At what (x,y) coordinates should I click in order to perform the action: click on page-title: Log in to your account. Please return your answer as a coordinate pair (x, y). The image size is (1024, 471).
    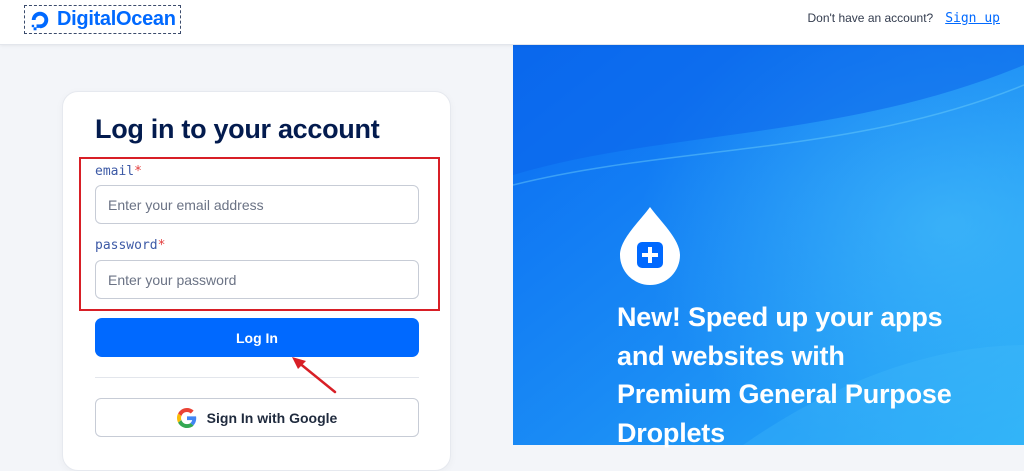
    Looking at the image, I should click on (237, 129).